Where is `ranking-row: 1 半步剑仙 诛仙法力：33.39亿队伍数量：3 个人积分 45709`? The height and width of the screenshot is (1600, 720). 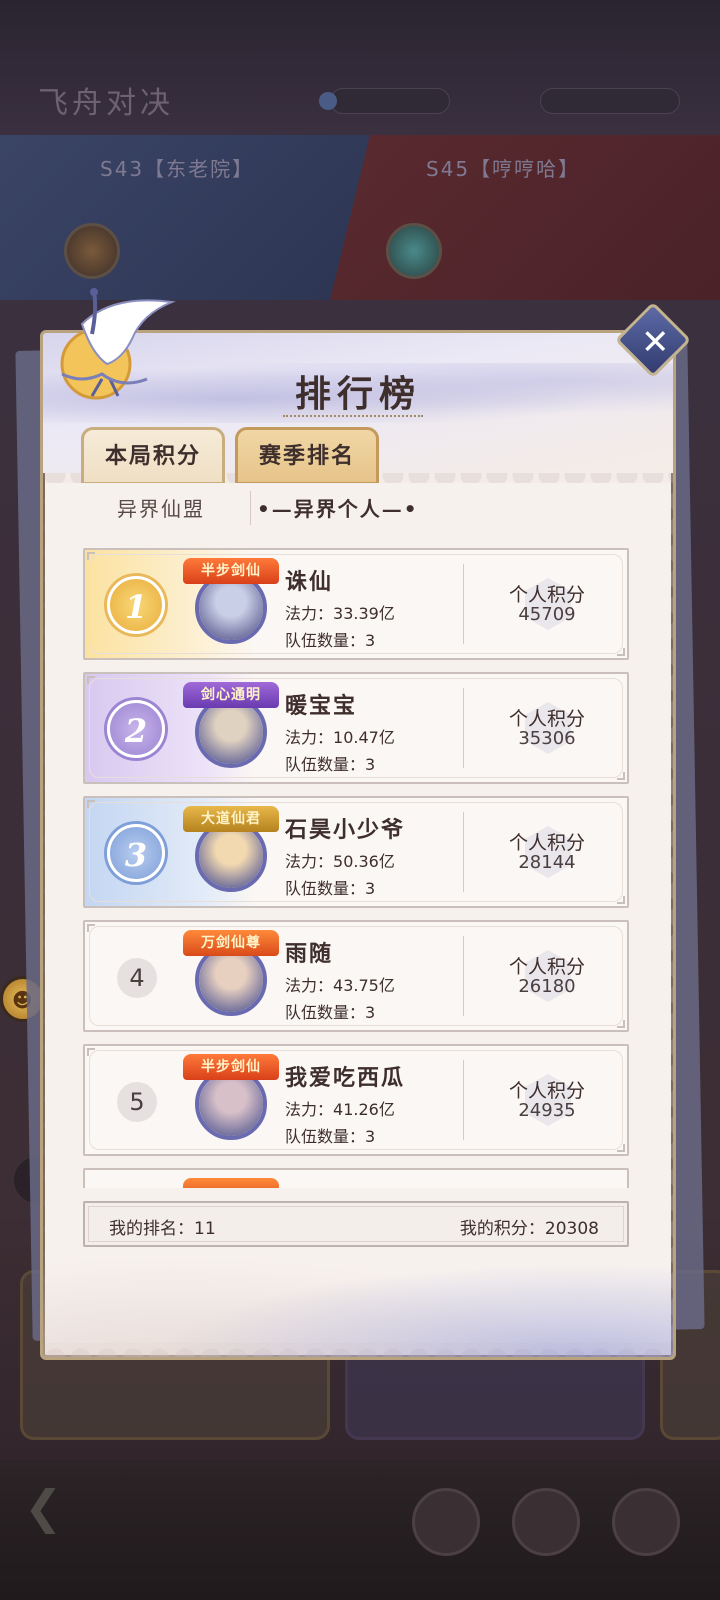
ranking-row: 1 半步剑仙 诛仙法力：33.39亿队伍数量：3 个人积分 45709 is located at coordinates (356, 604).